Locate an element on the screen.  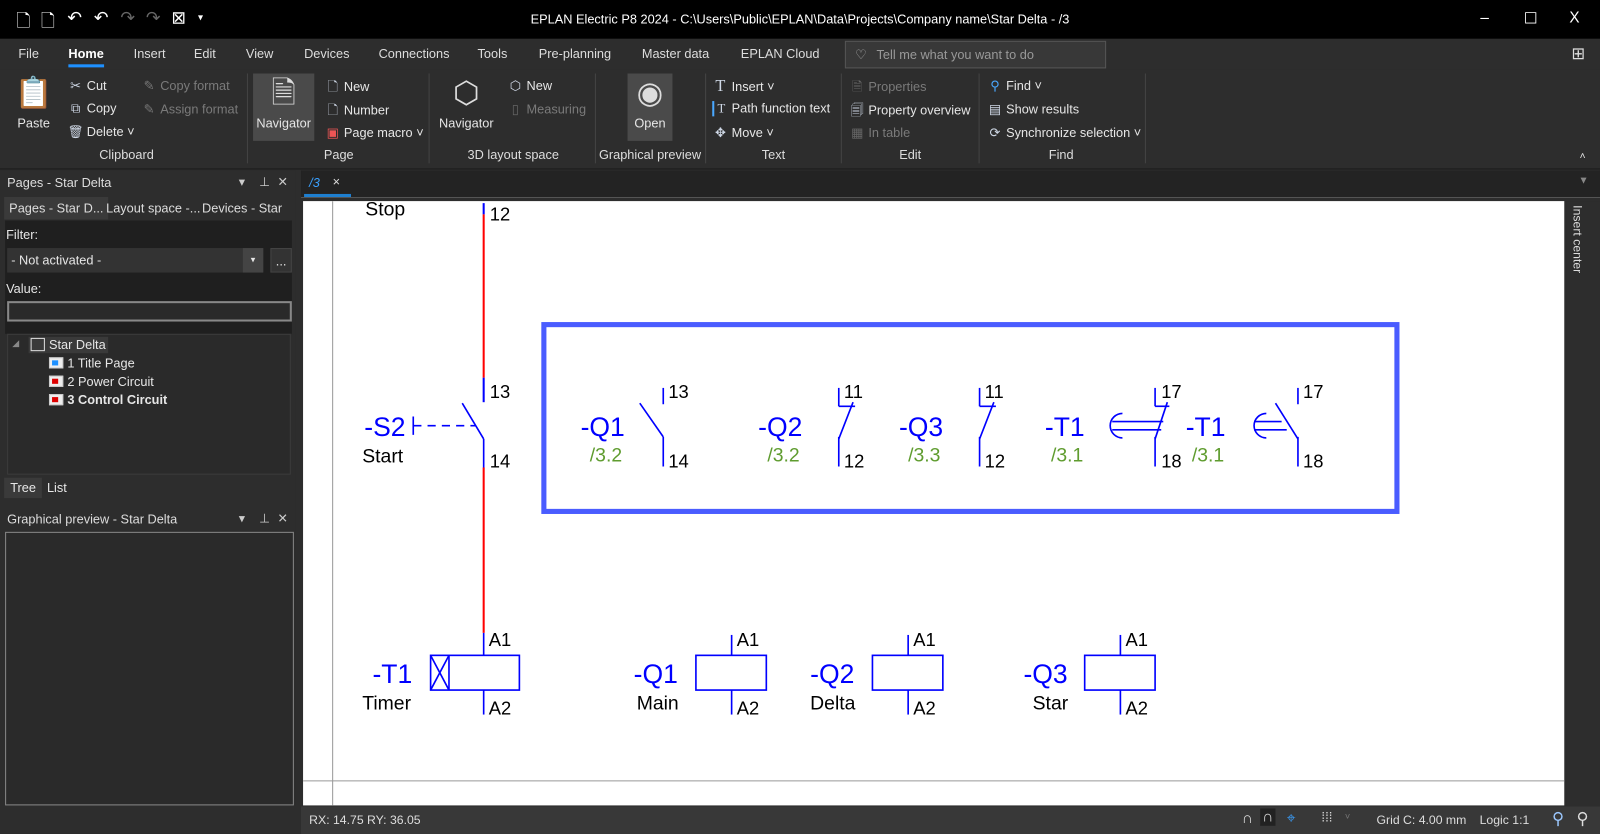
clipboard-icon: 📋 is located at coordinates (33, 93).